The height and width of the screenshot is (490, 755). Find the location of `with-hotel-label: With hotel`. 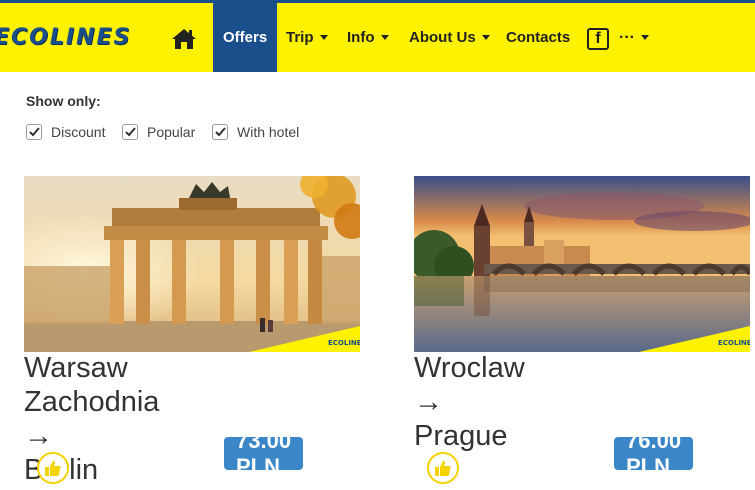

with-hotel-label: With hotel is located at coordinates (268, 132).